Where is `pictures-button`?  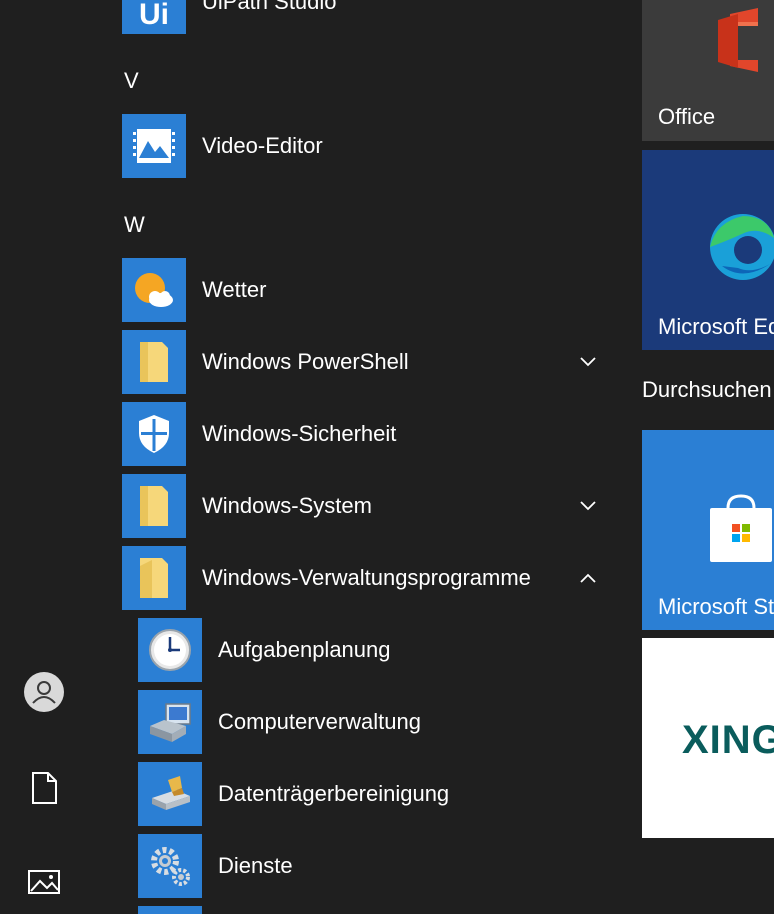 pictures-button is located at coordinates (44, 882).